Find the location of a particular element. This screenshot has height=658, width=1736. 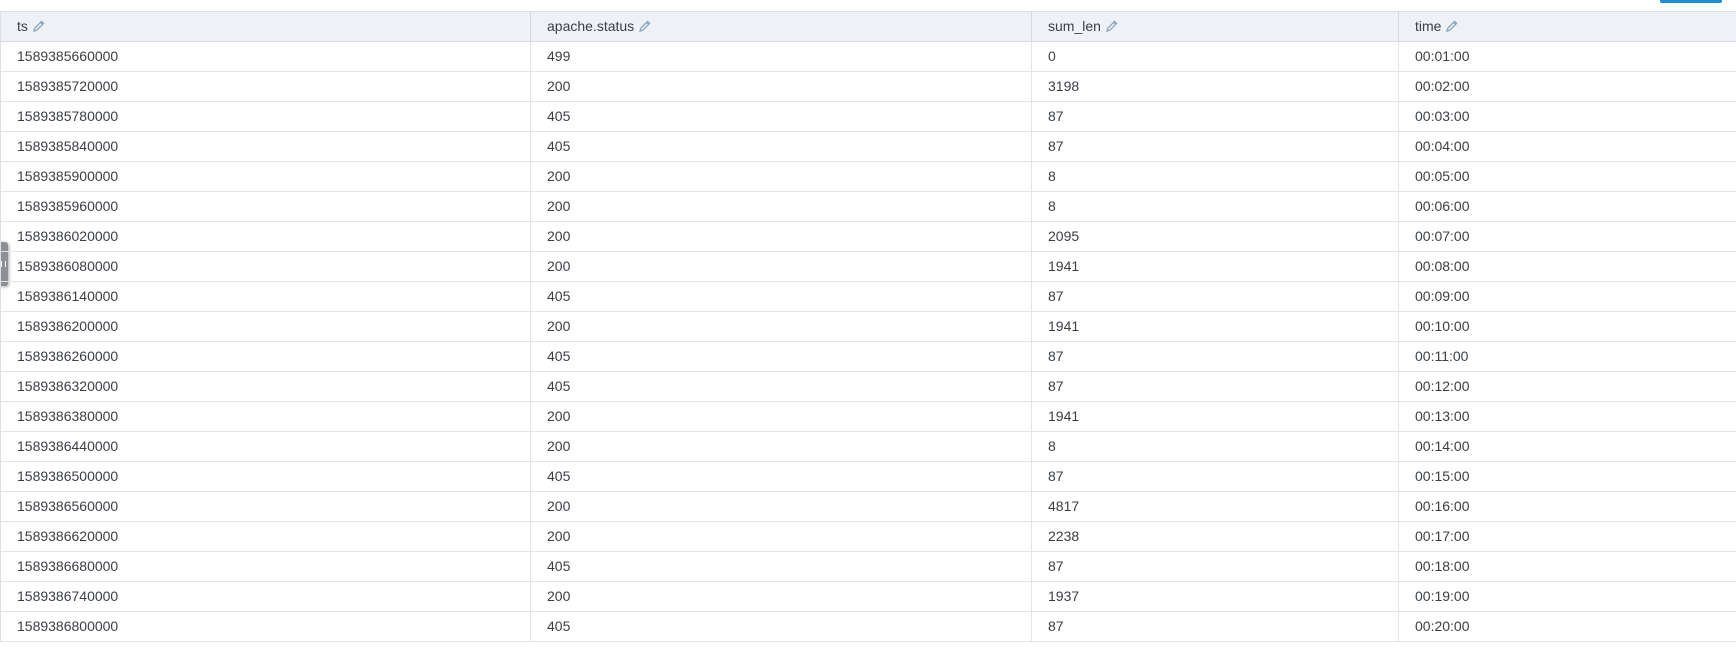

cell-ts: 1589386740000 is located at coordinates (266, 596).